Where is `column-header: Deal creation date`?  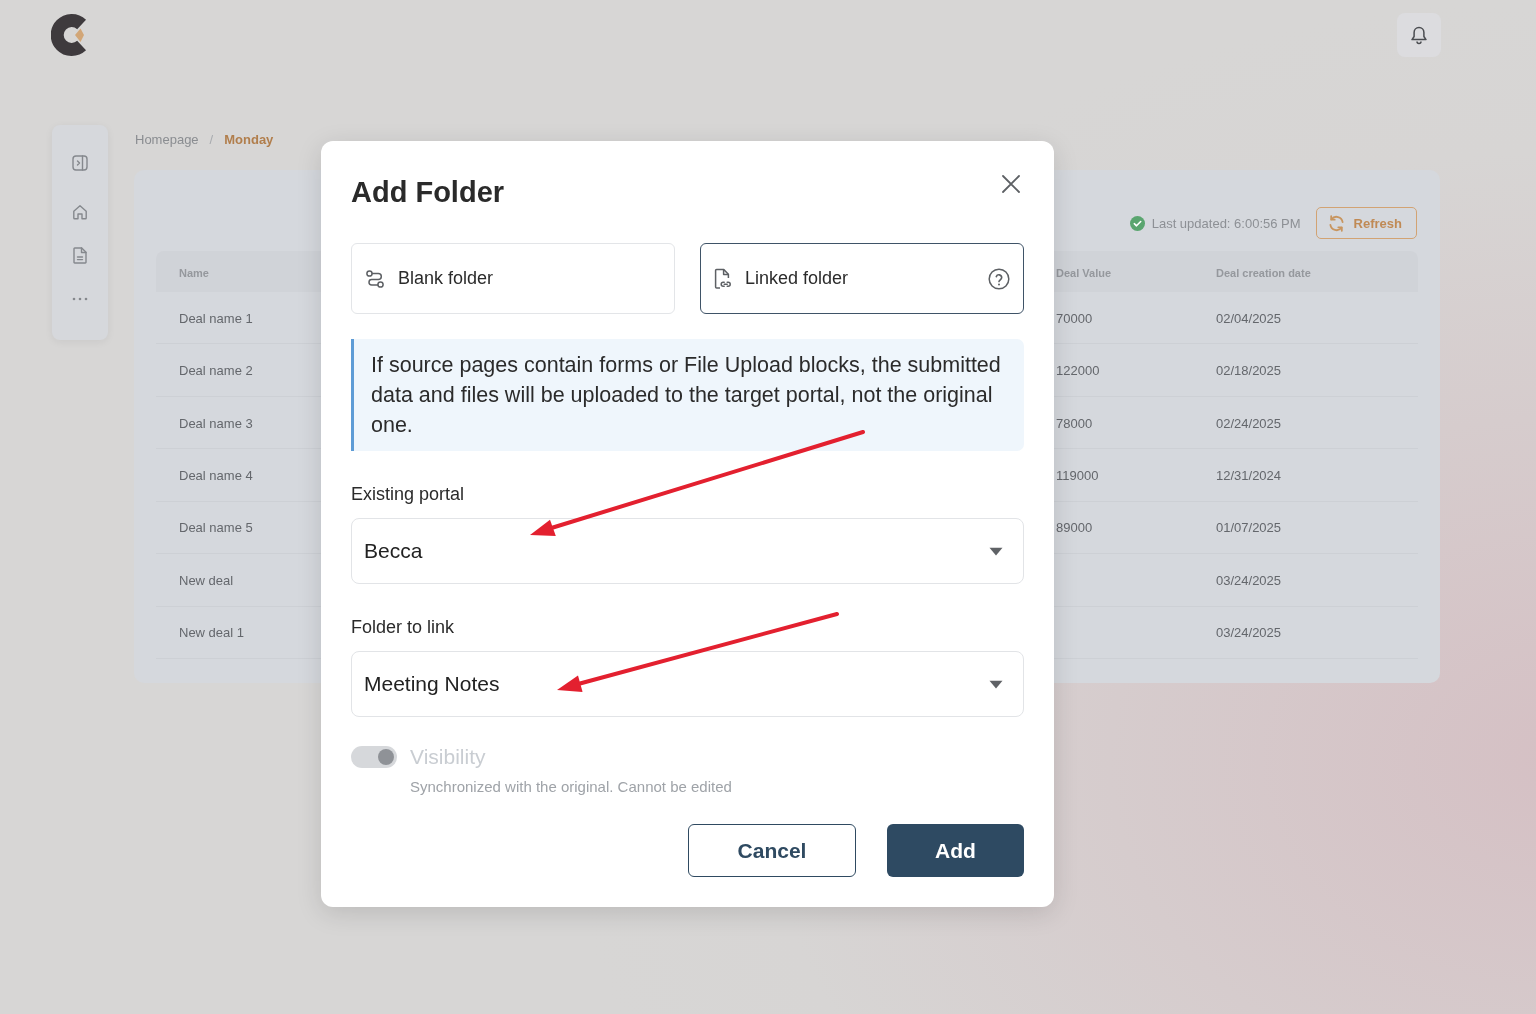 column-header: Deal creation date is located at coordinates (1263, 272).